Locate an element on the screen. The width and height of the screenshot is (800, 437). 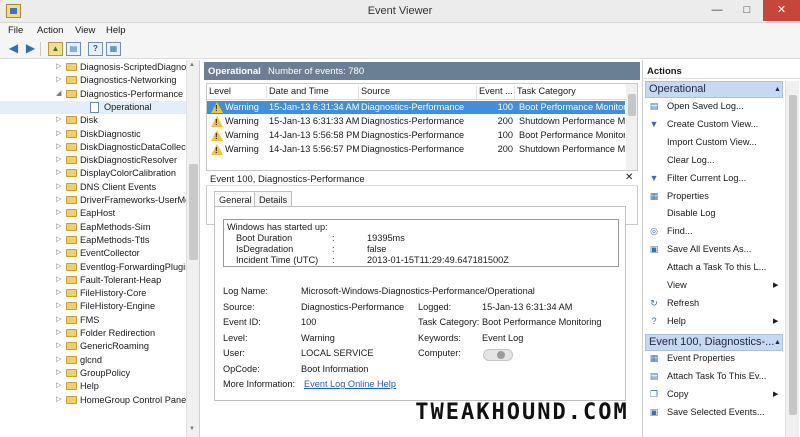
actions-section-operational: Operational ▲ is located at coordinates (714, 89).